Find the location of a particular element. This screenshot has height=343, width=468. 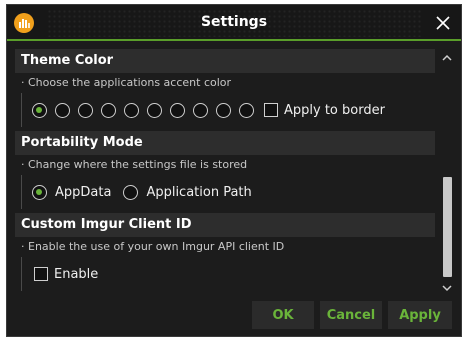

imgur-row: Enable is located at coordinates (228, 274).